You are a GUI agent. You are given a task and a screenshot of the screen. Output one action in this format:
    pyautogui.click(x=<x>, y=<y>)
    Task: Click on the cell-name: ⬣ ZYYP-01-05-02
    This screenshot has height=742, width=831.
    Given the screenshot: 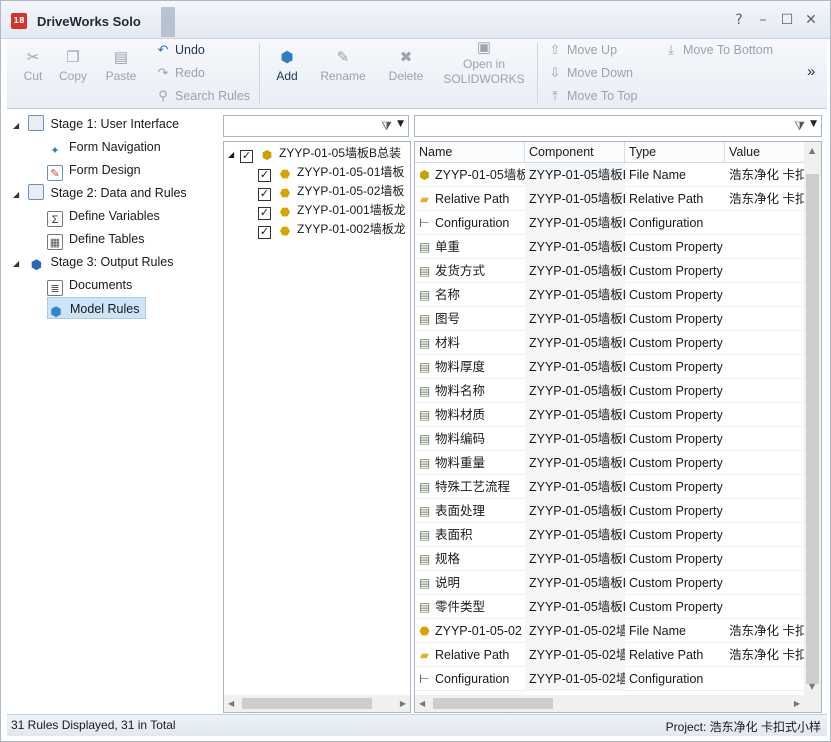 What is the action you would take?
    pyautogui.click(x=470, y=631)
    